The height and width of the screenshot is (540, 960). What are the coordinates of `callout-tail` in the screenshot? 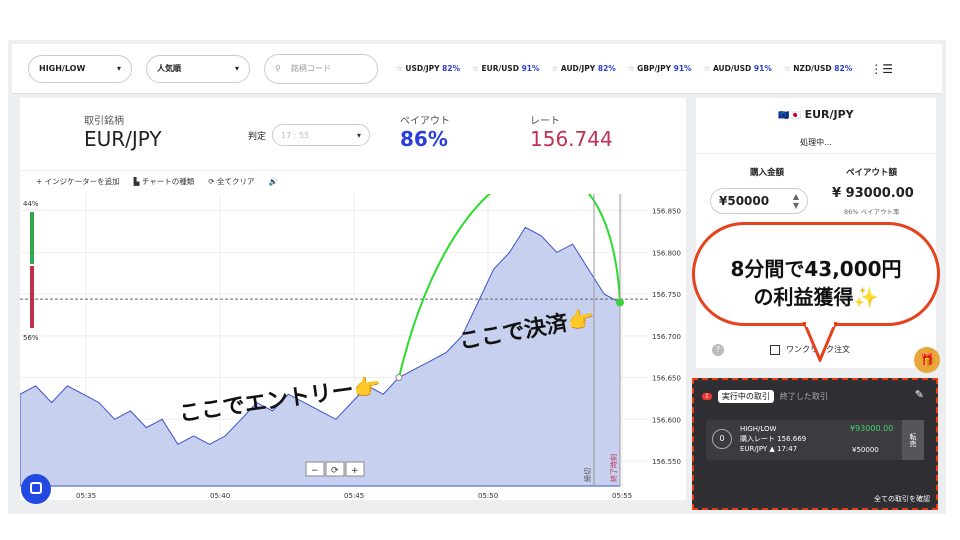 It's located at (820, 342).